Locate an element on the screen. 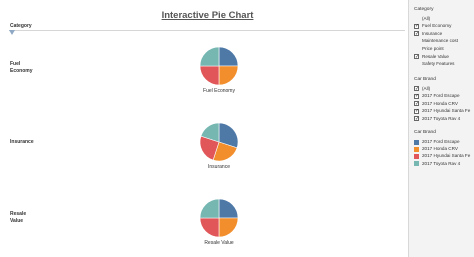 The height and width of the screenshot is (257, 474). category-filter-item-label: Safety Features is located at coordinates (438, 64).